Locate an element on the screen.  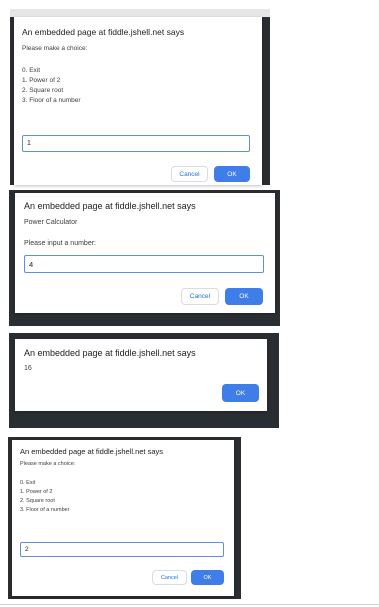
dialog-message-line: 16 is located at coordinates (28, 368).